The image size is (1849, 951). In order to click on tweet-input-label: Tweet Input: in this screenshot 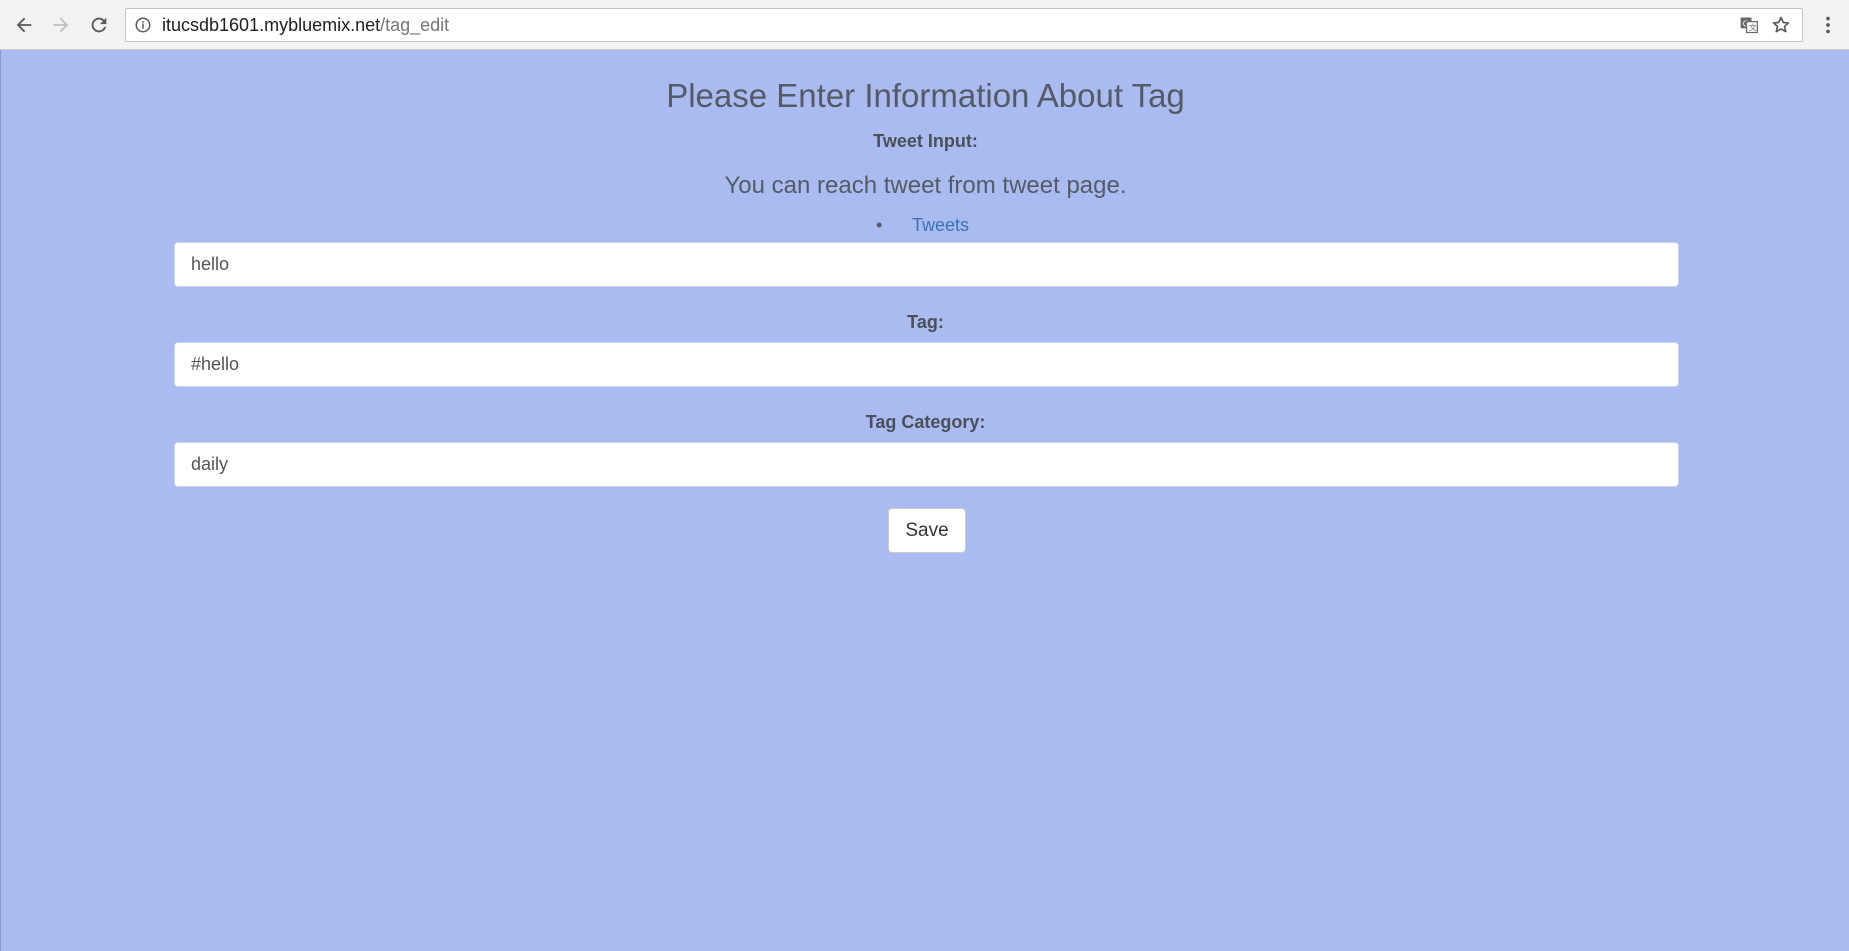, I will do `click(925, 141)`.